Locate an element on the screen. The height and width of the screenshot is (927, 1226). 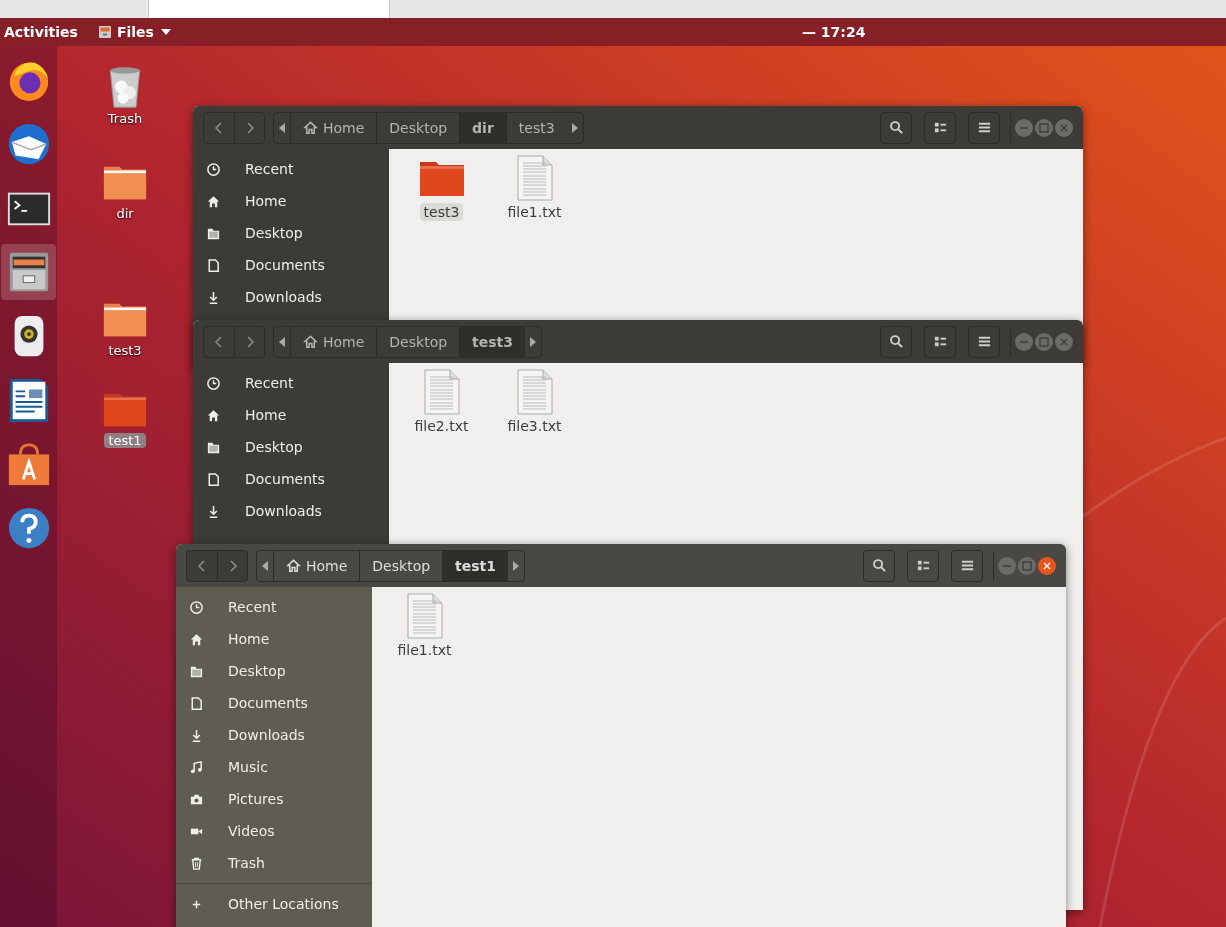
sidebar-item: Pictures is located at coordinates (274, 799).